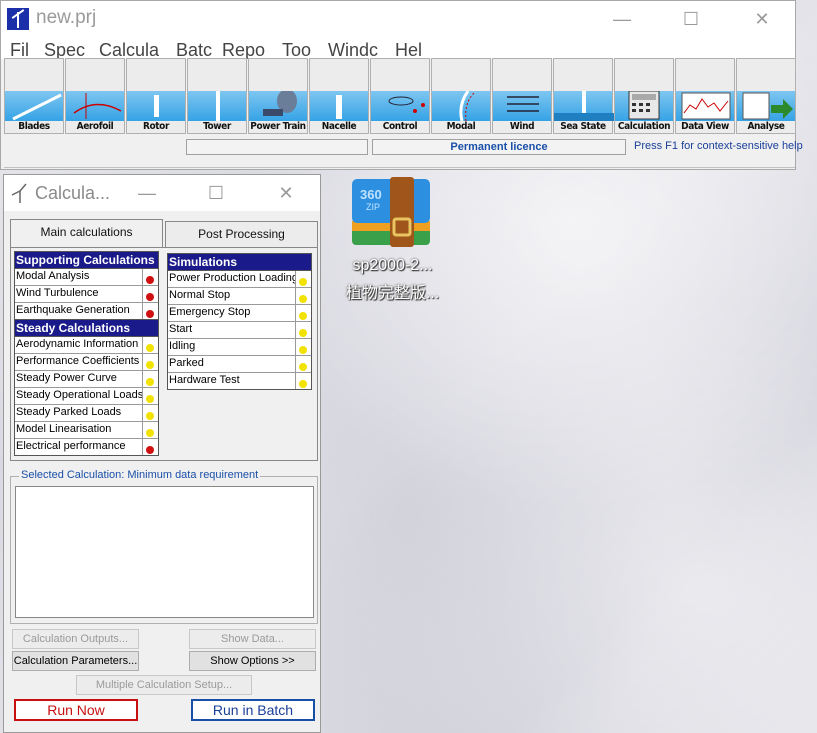 This screenshot has width=817, height=733. What do you see at coordinates (164, 552) in the screenshot?
I see `selected-calculation-textbox` at bounding box center [164, 552].